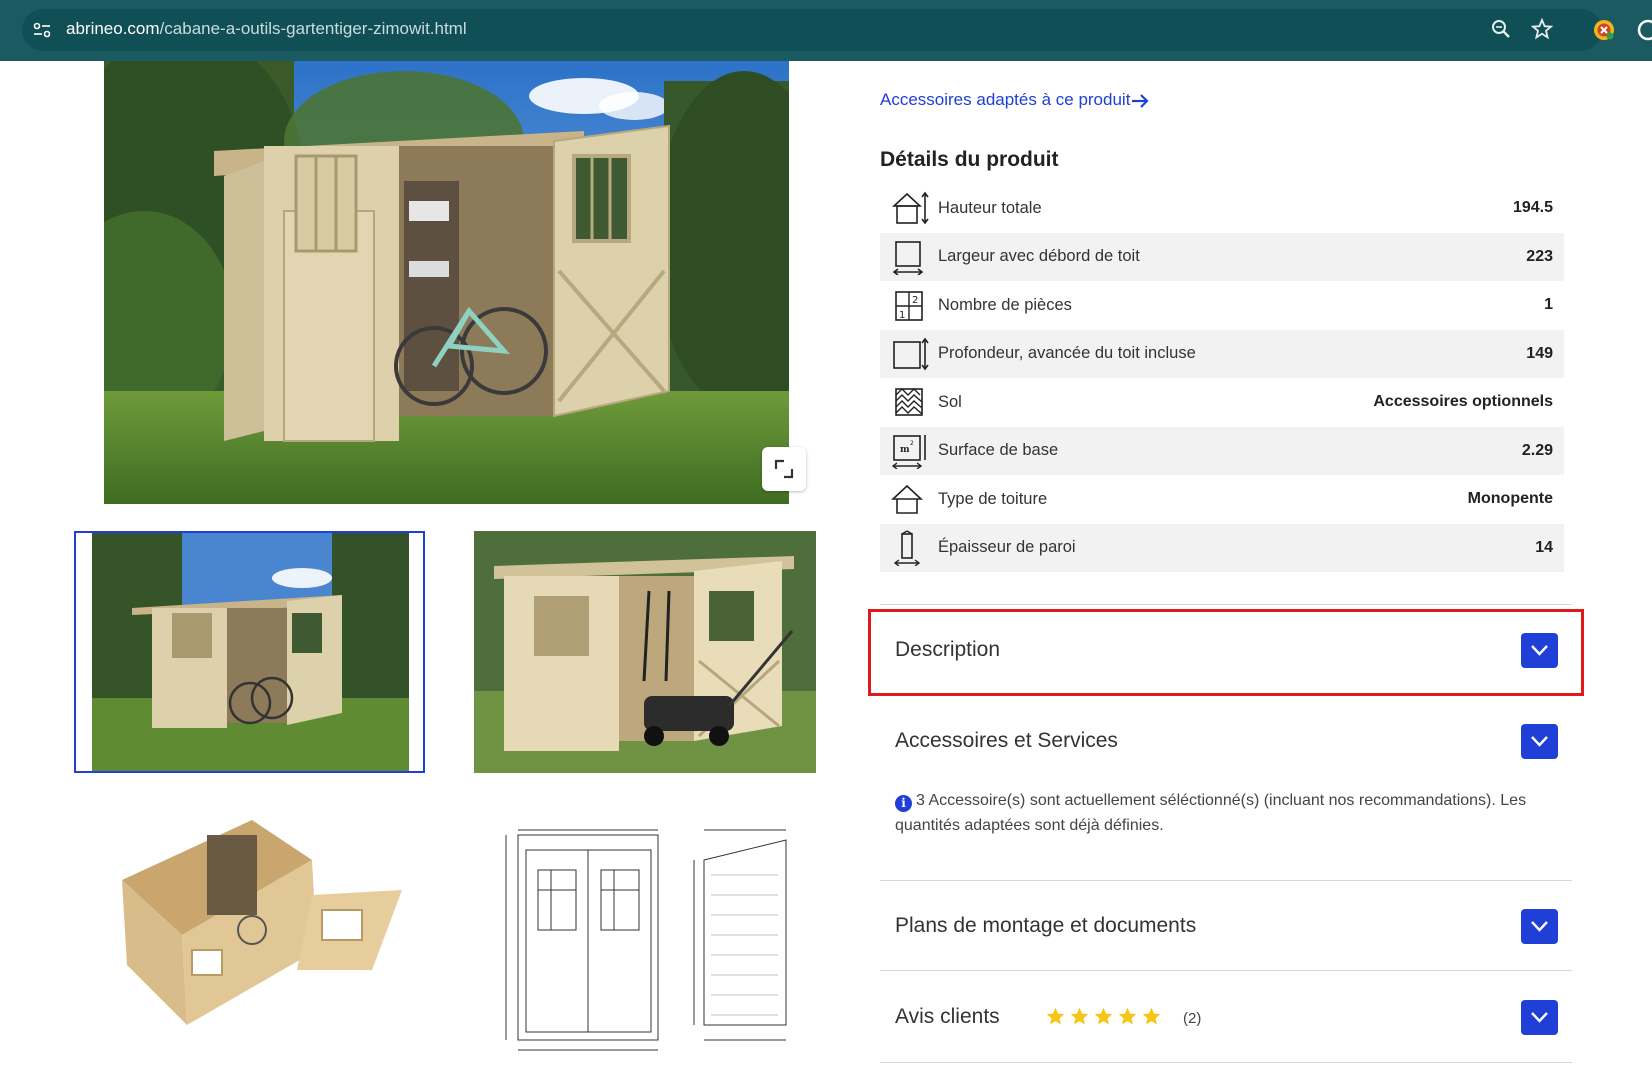  I want to click on description-section-title: Description, so click(947, 650).